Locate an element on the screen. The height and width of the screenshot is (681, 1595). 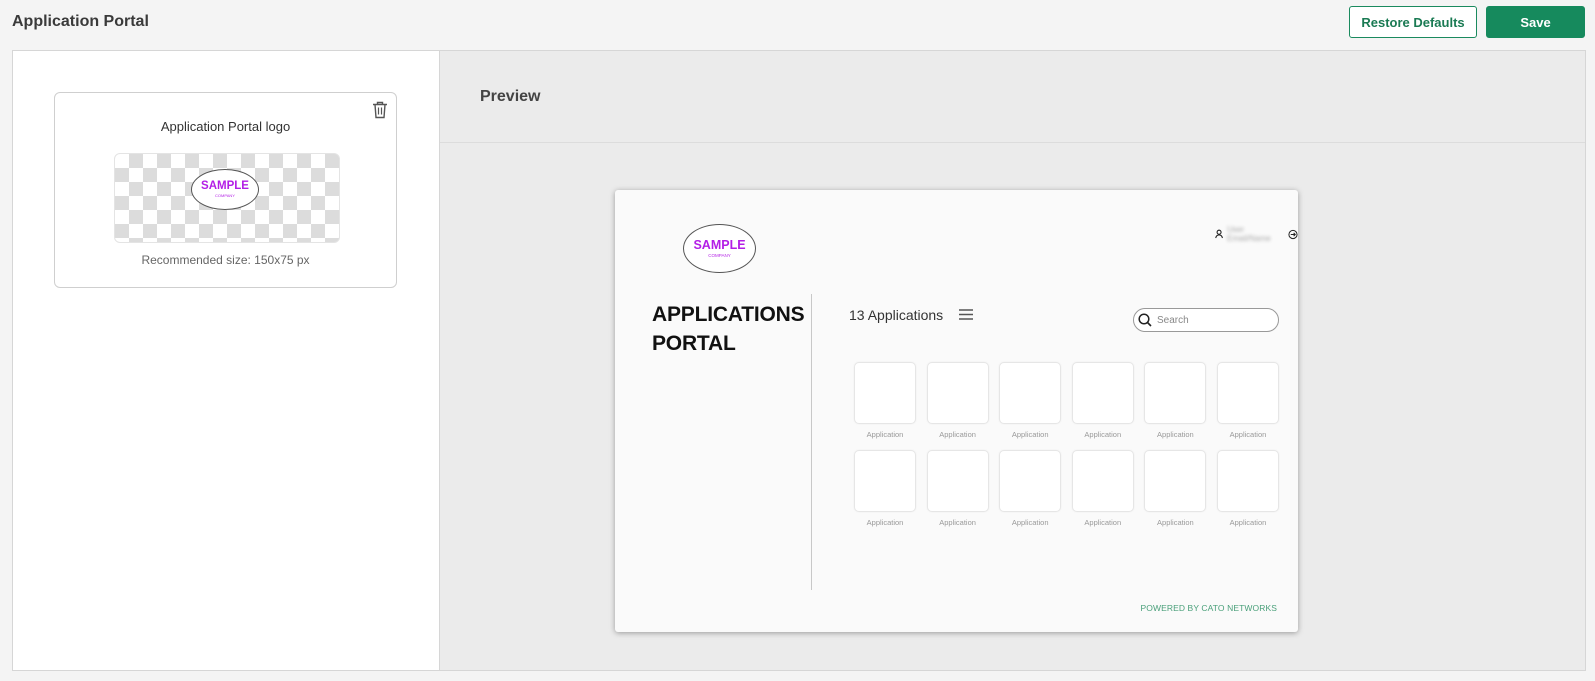
preview-search is located at coordinates (1206, 320).